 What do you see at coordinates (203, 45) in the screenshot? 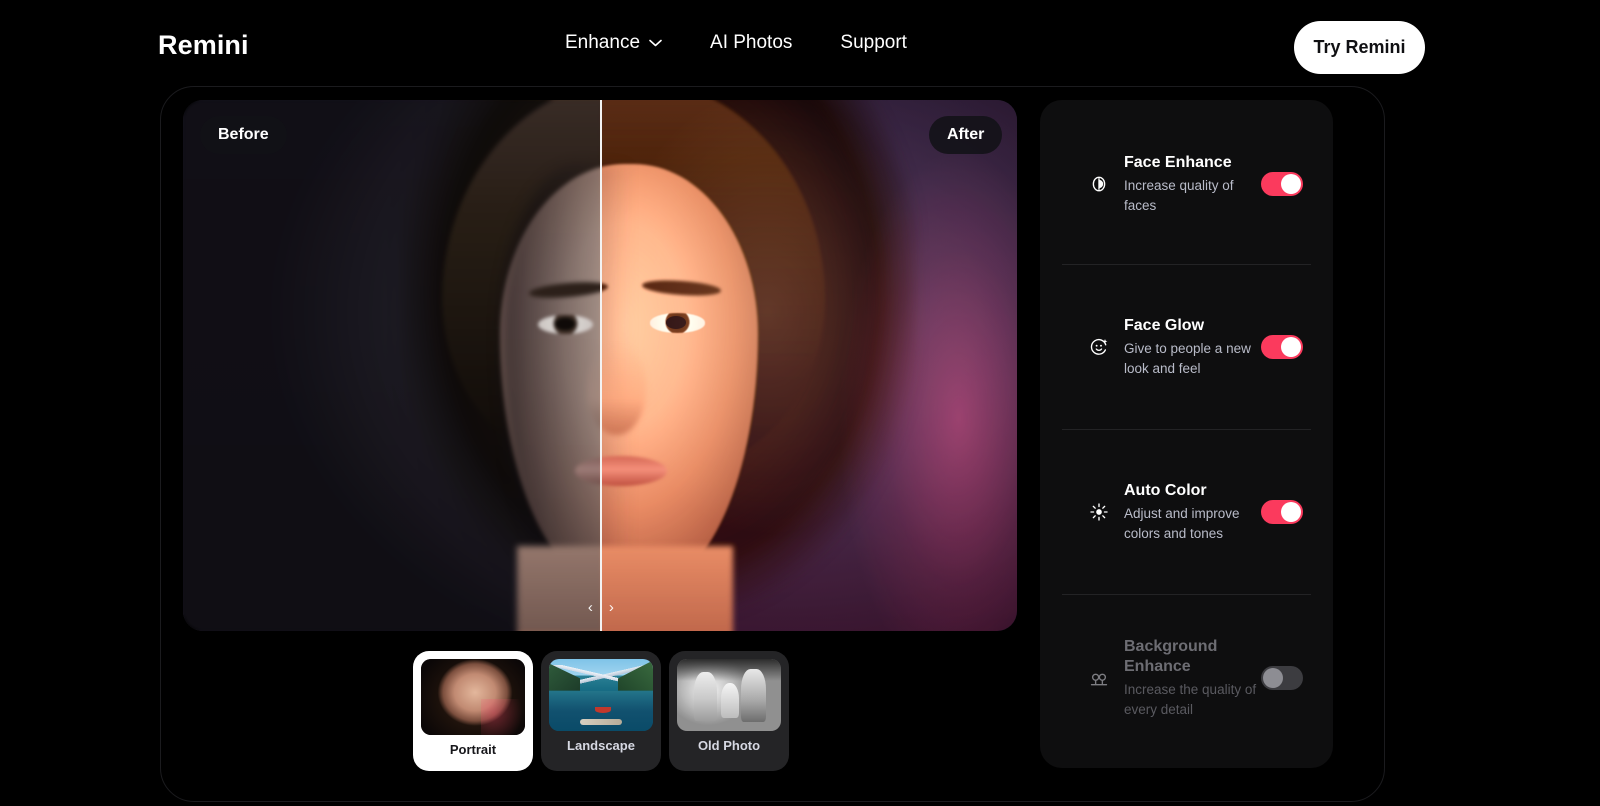
I see `brand-logo: Remini` at bounding box center [203, 45].